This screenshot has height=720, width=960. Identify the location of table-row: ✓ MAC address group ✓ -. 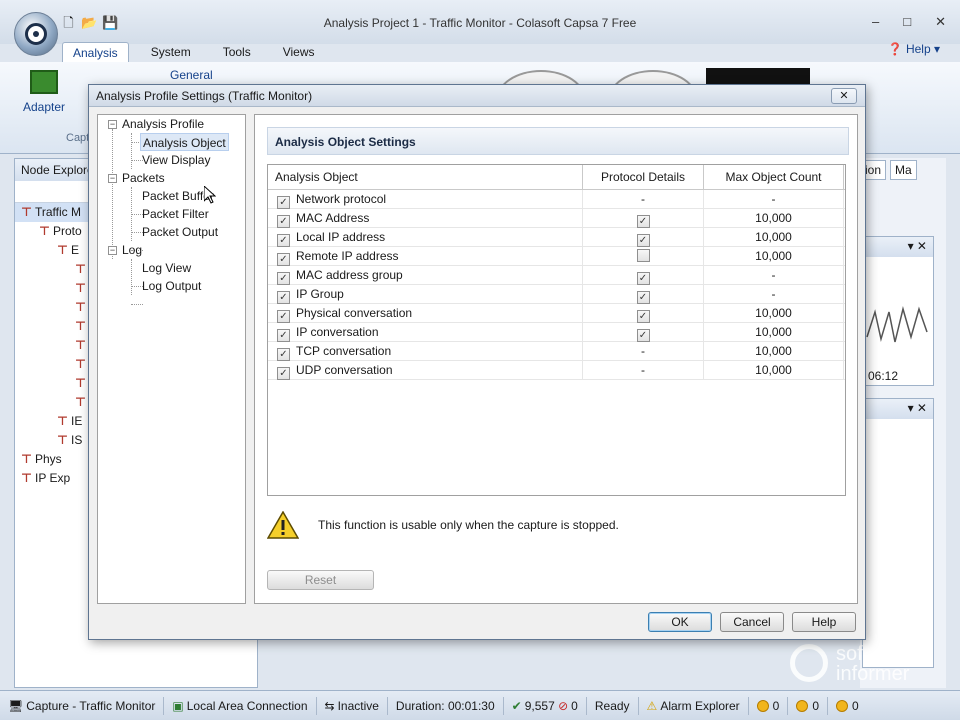
(556, 275).